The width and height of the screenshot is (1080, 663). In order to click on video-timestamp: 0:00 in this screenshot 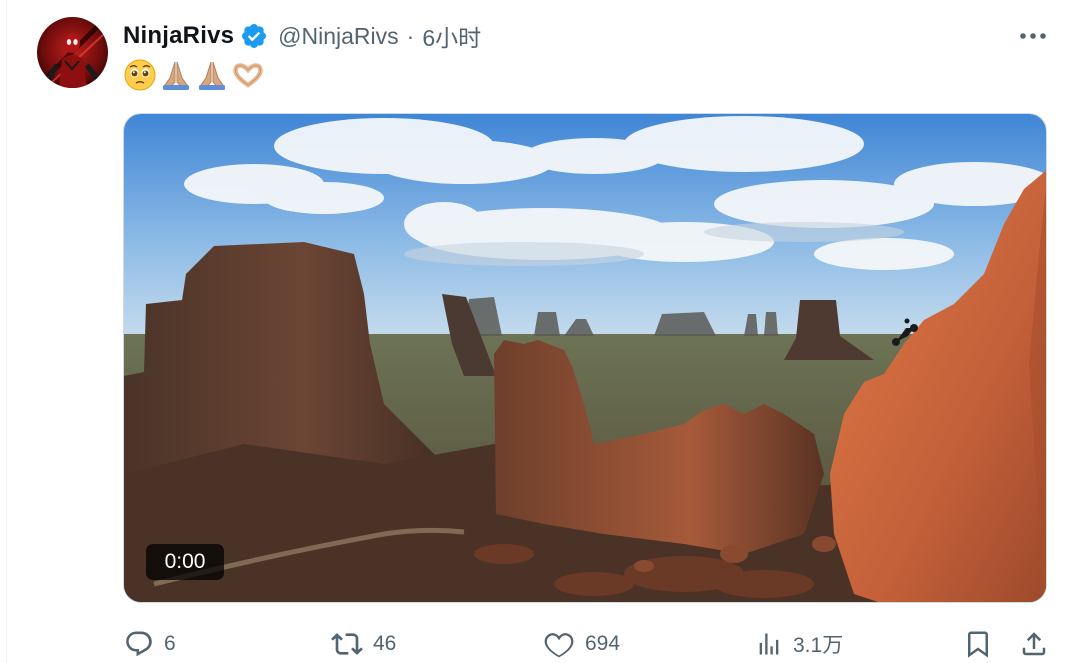, I will do `click(185, 562)`.